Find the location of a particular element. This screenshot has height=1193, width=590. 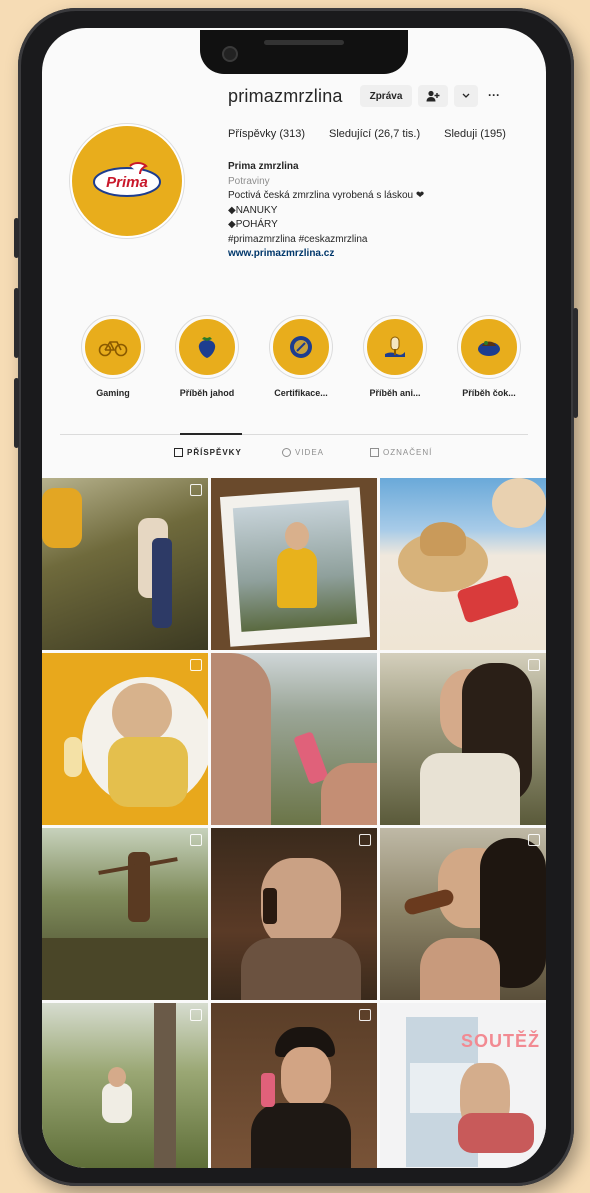

chocolate-icon is located at coordinates (489, 348).